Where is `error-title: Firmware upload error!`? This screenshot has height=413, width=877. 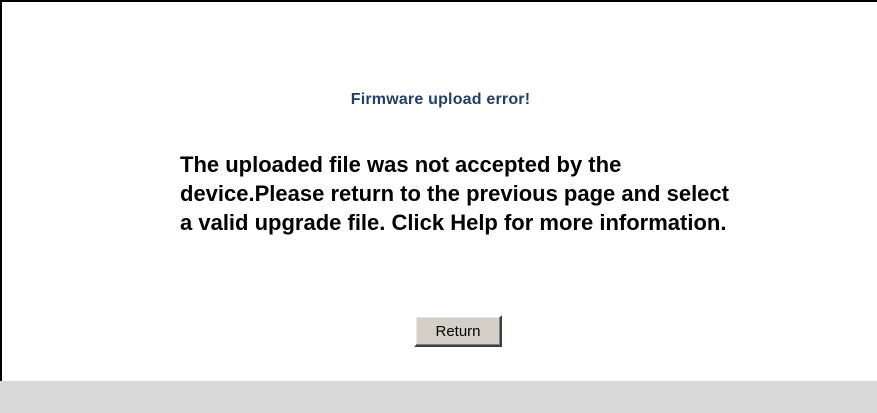 error-title: Firmware upload error! is located at coordinates (440, 99).